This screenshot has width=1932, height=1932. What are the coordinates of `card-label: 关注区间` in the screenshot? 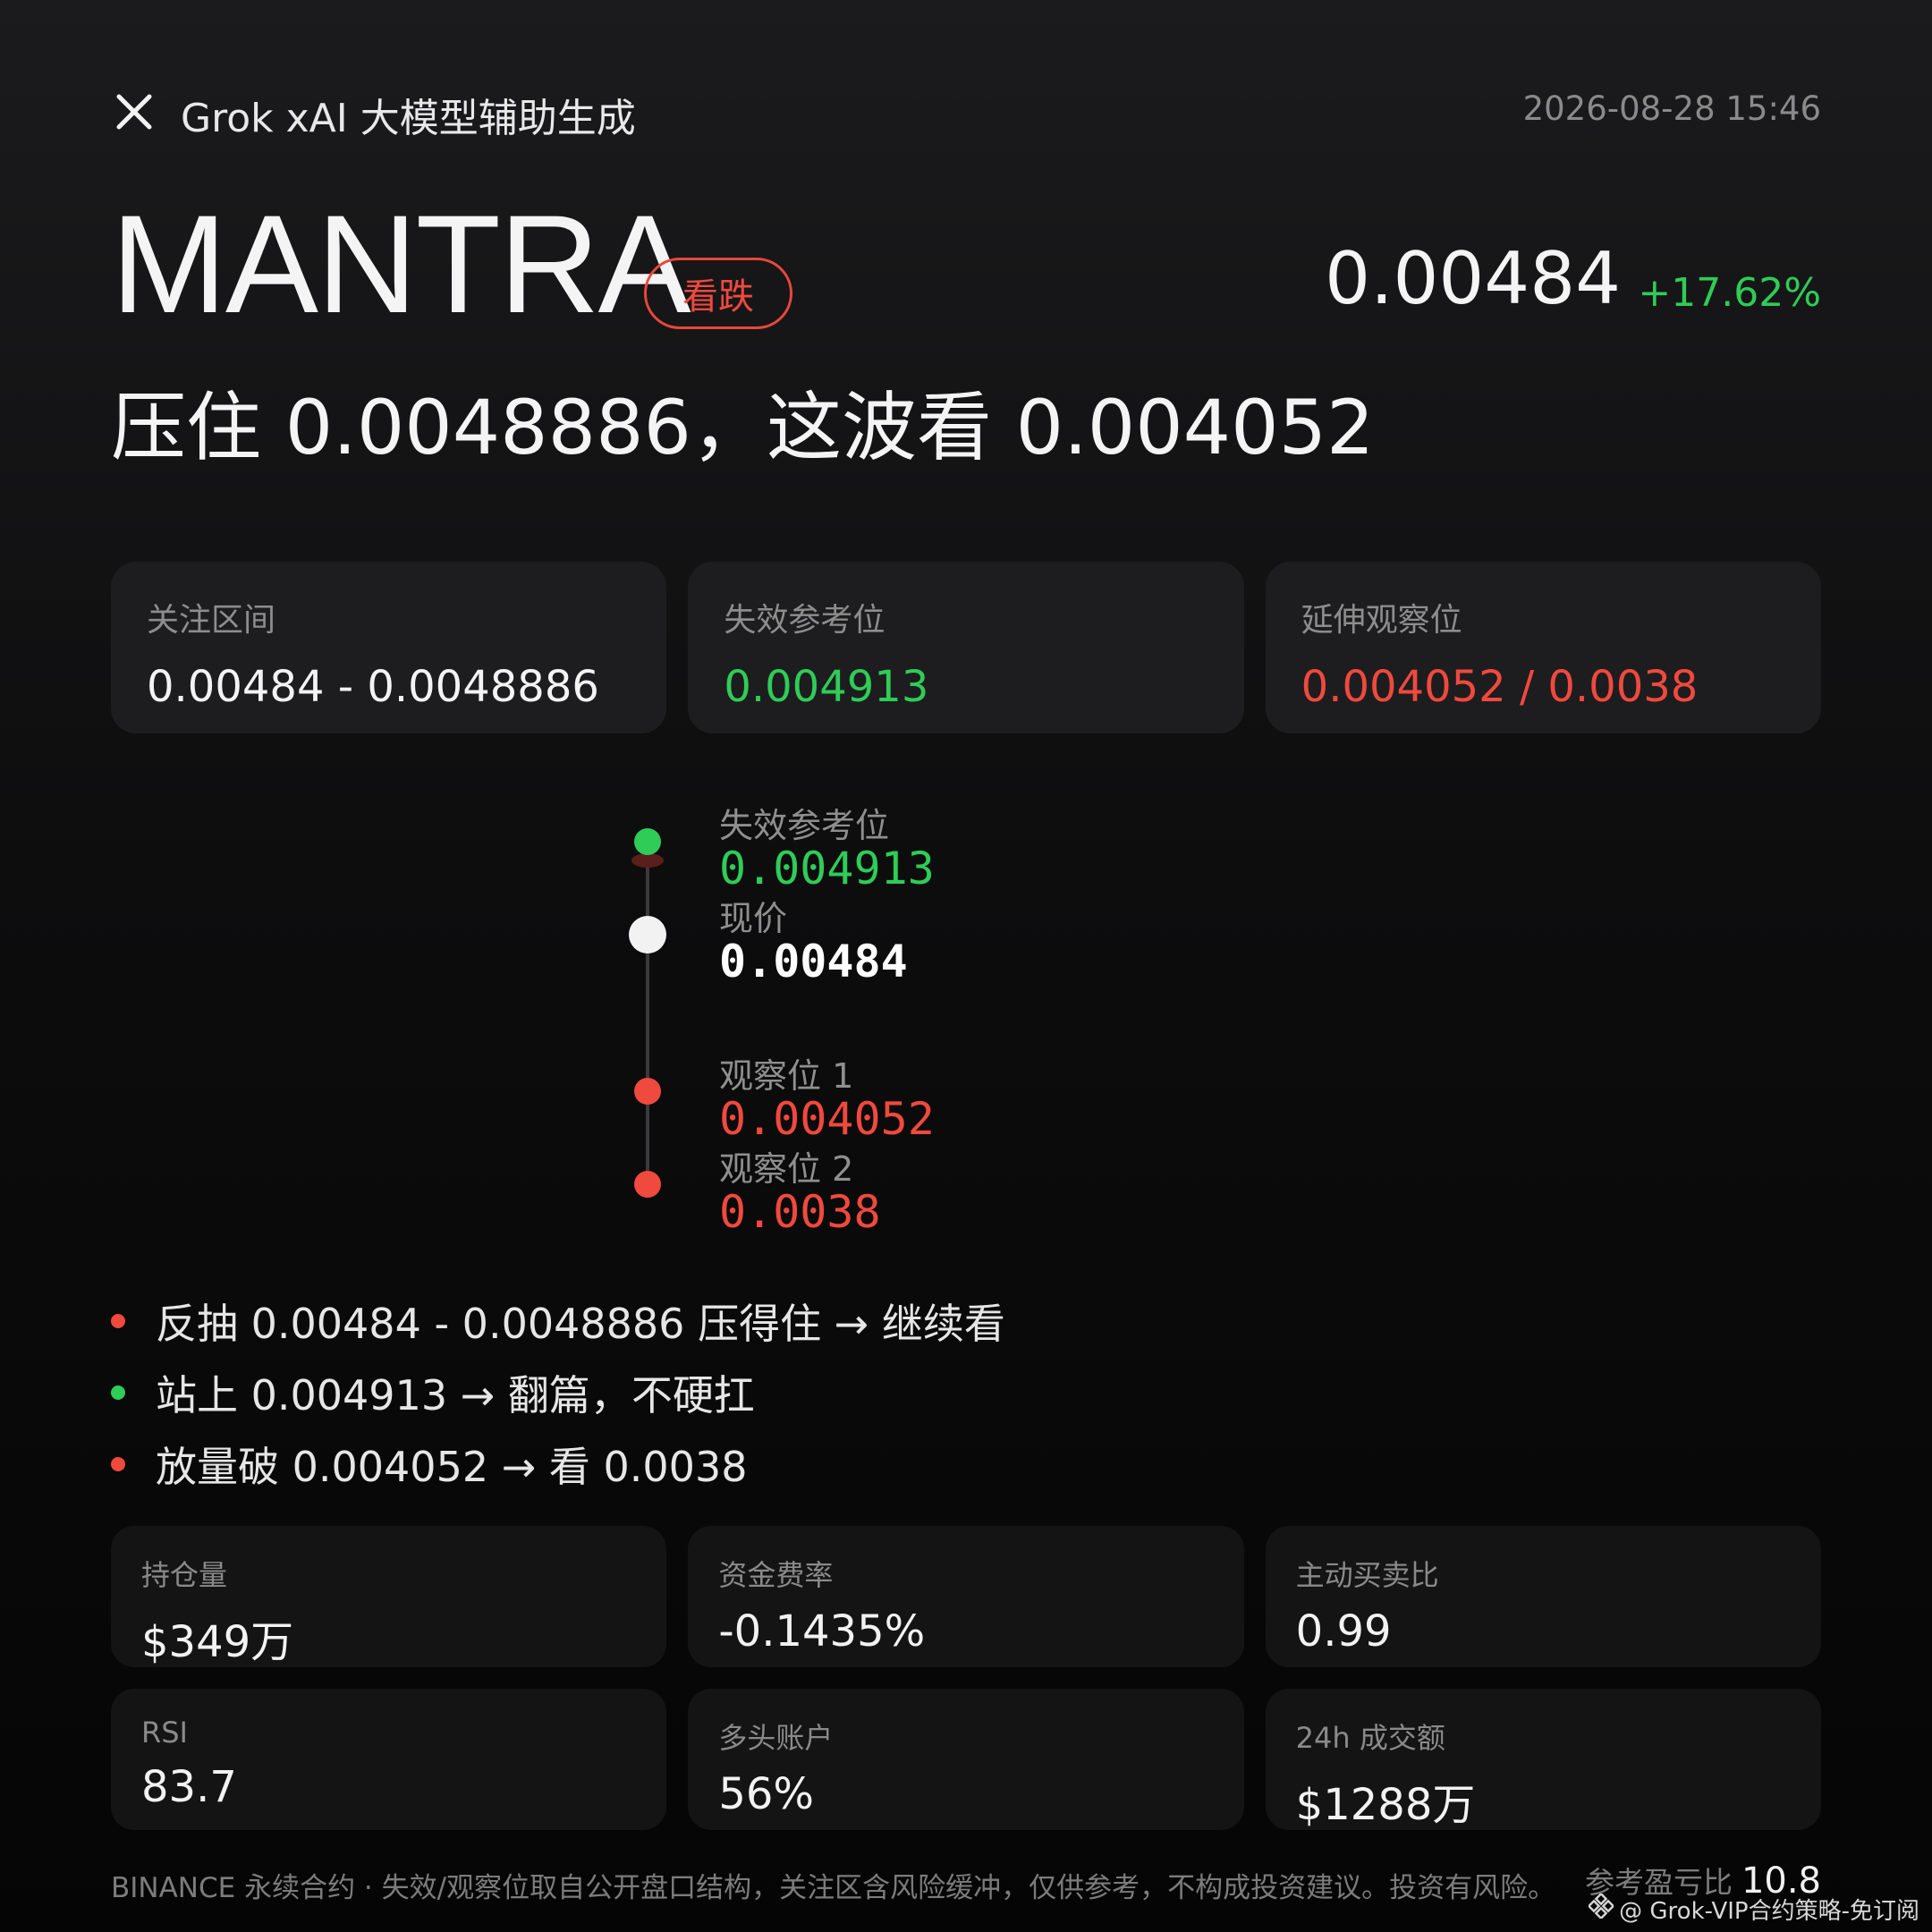 It's located at (211, 620).